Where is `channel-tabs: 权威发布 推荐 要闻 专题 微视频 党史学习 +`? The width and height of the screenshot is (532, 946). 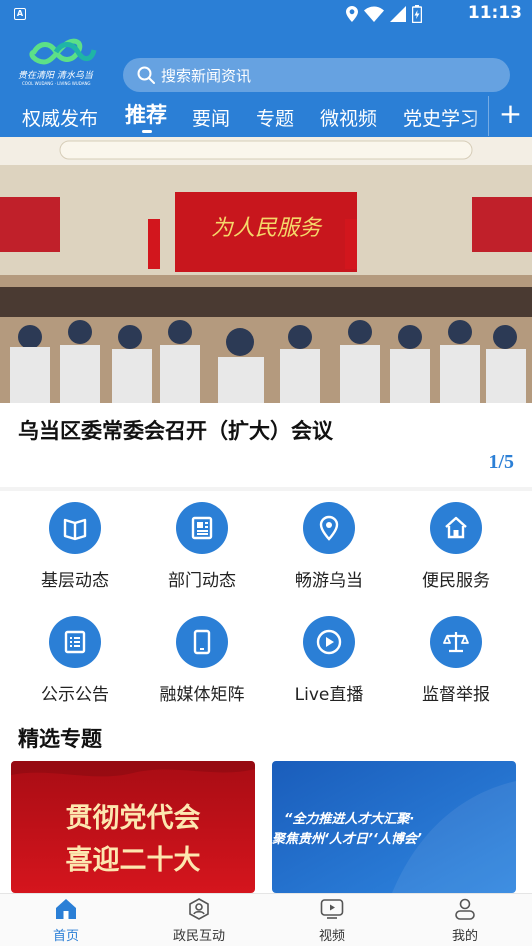 channel-tabs: 权威发布 推荐 要闻 专题 微视频 党史学习 + is located at coordinates (266, 116).